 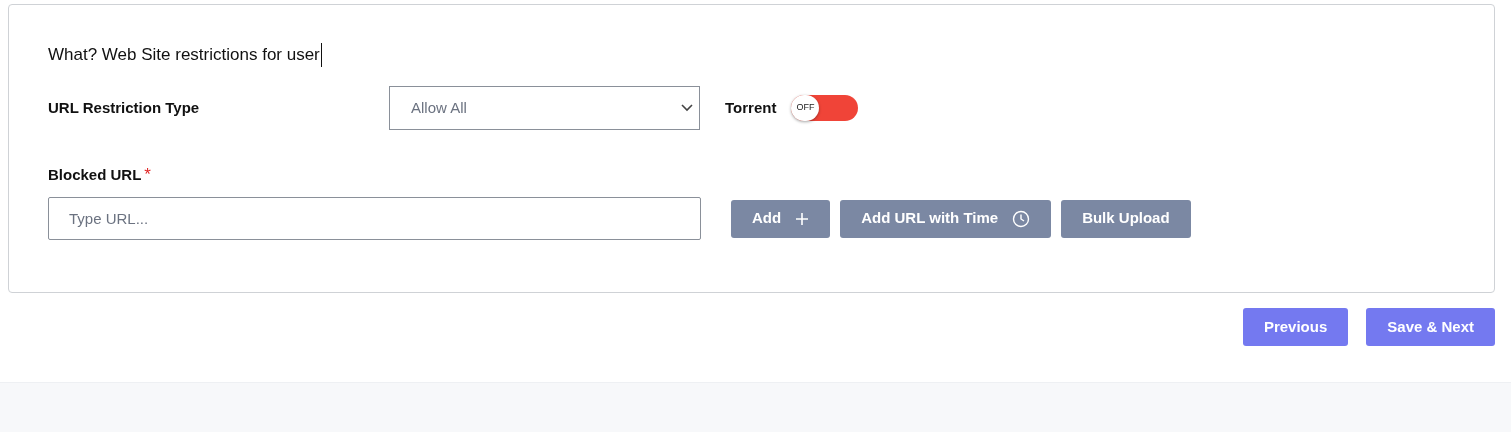 What do you see at coordinates (95, 174) in the screenshot?
I see `field-label: Blocked URL` at bounding box center [95, 174].